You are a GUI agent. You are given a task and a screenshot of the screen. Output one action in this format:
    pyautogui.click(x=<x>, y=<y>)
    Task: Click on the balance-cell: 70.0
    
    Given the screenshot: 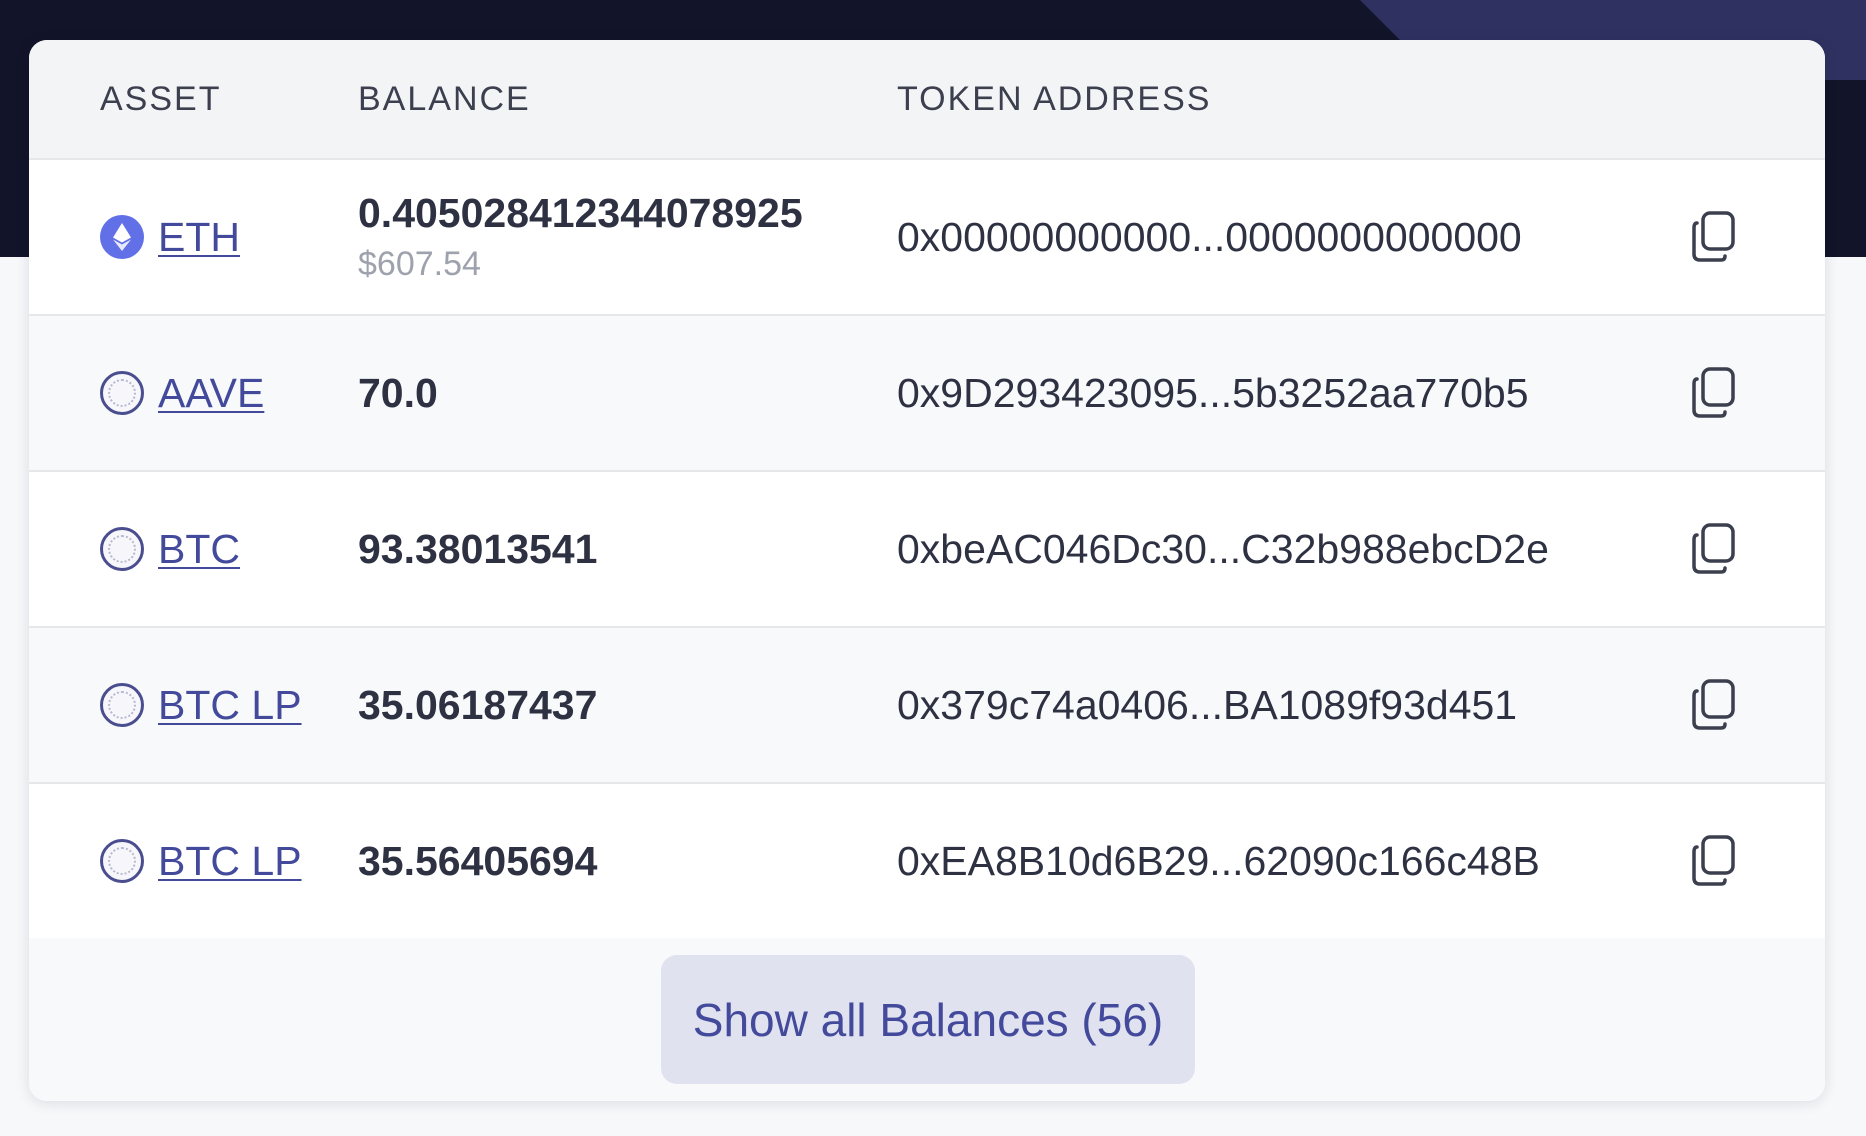 What is the action you would take?
    pyautogui.click(x=398, y=393)
    